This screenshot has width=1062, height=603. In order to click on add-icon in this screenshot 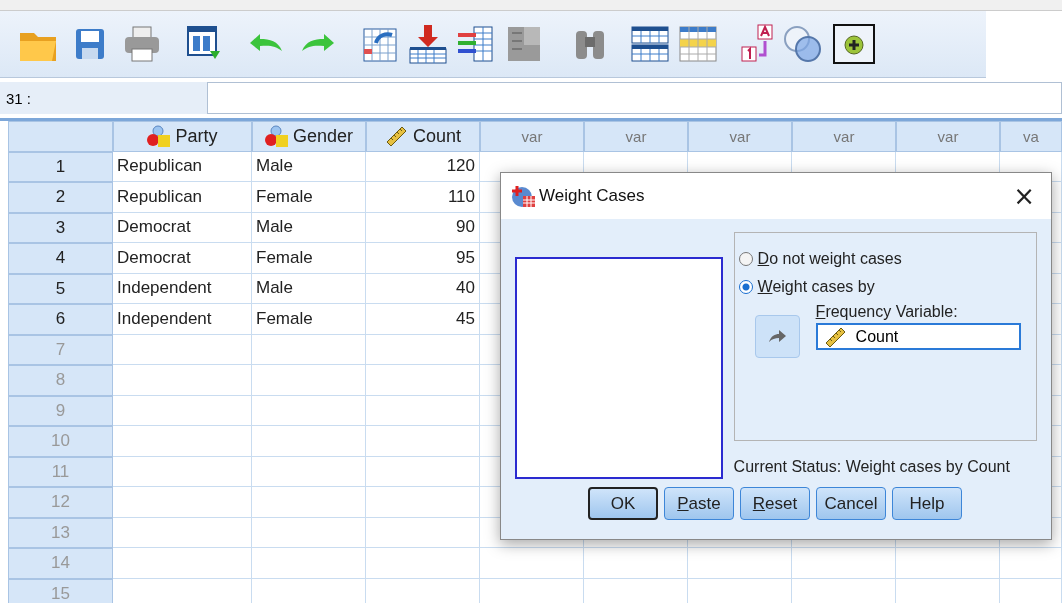, I will do `click(854, 44)`.